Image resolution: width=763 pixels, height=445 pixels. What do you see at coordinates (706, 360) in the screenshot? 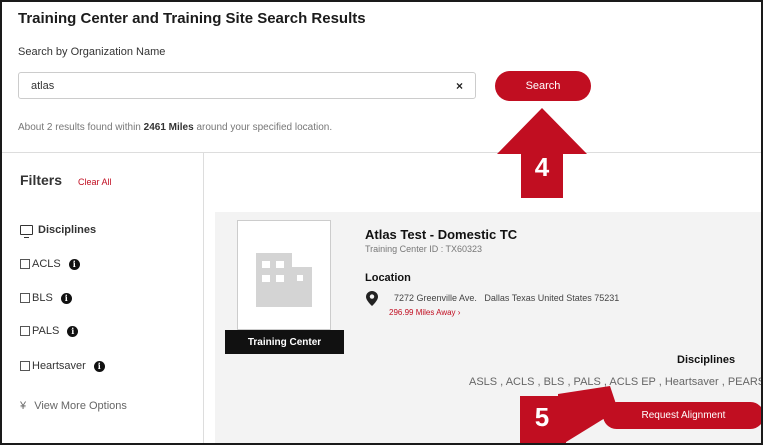
I see `disciplines-label: Disciplines` at bounding box center [706, 360].